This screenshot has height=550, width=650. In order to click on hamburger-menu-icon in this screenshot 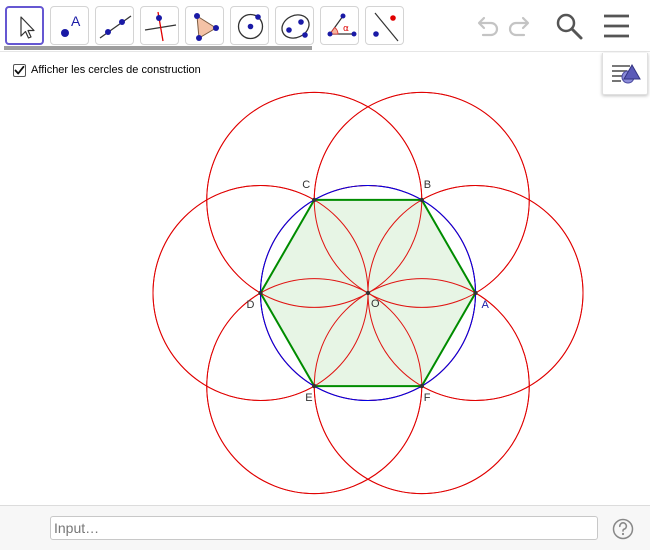, I will do `click(616, 25)`.